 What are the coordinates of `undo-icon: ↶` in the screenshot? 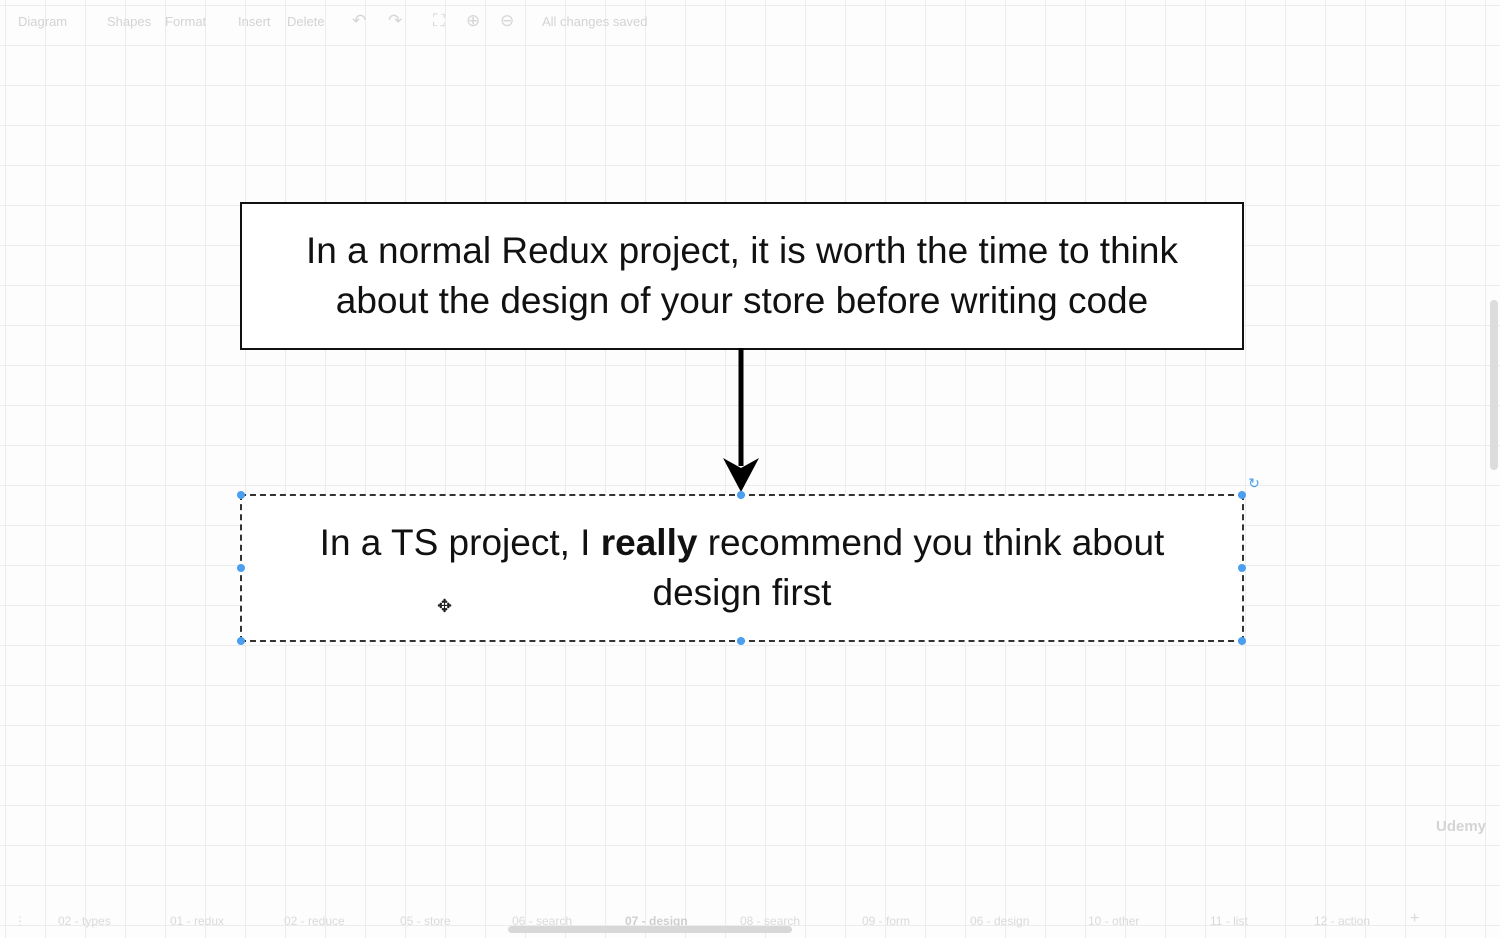 It's located at (359, 21).